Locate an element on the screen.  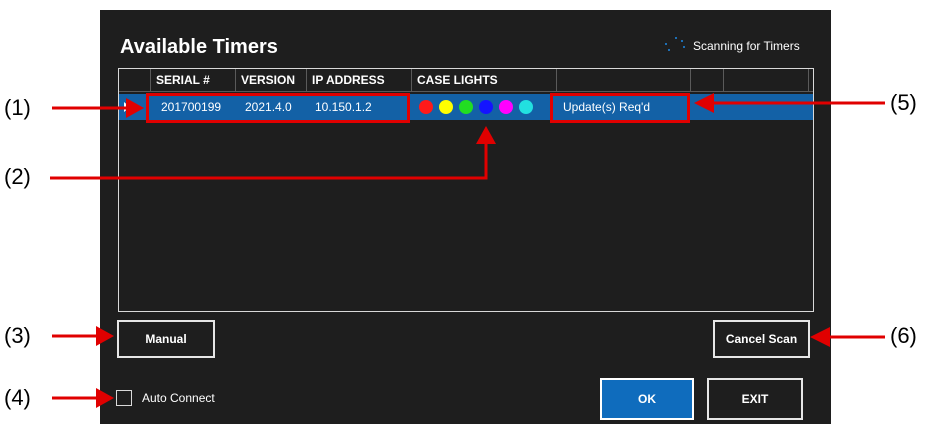
callout-label-3: (3) is located at coordinates (17, 335).